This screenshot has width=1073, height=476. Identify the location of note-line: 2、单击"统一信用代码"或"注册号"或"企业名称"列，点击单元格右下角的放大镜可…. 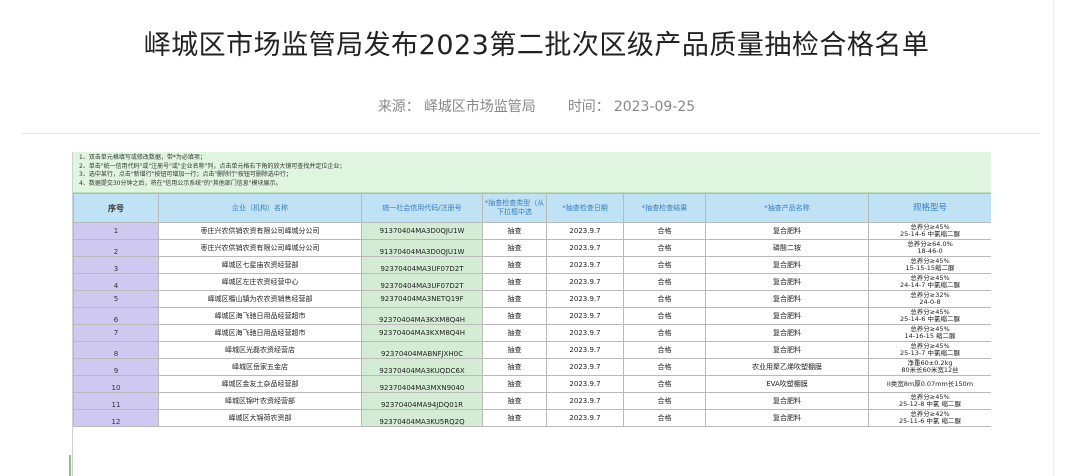
(212, 166).